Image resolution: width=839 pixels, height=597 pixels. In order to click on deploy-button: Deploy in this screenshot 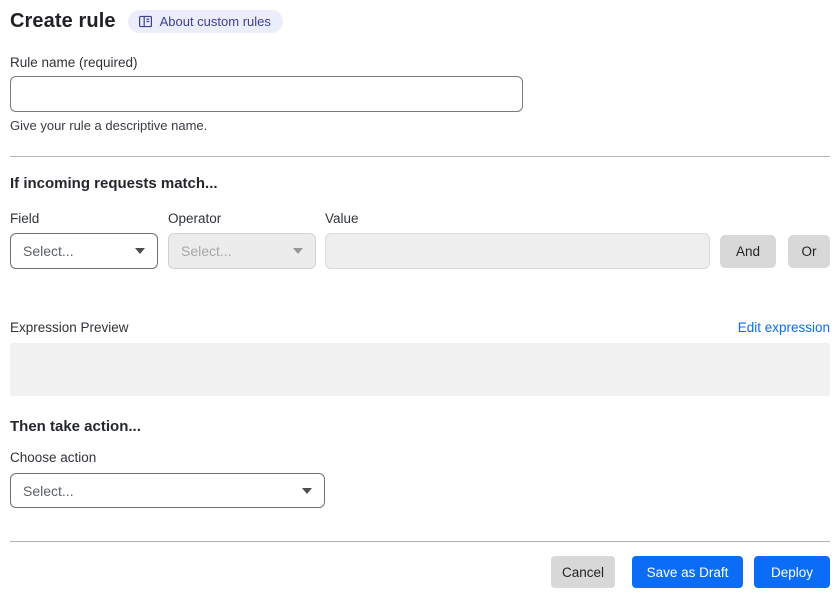, I will do `click(792, 572)`.